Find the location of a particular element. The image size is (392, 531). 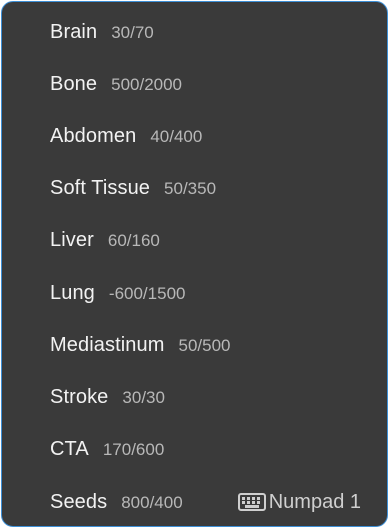

preset-value: 30/30 is located at coordinates (143, 397).